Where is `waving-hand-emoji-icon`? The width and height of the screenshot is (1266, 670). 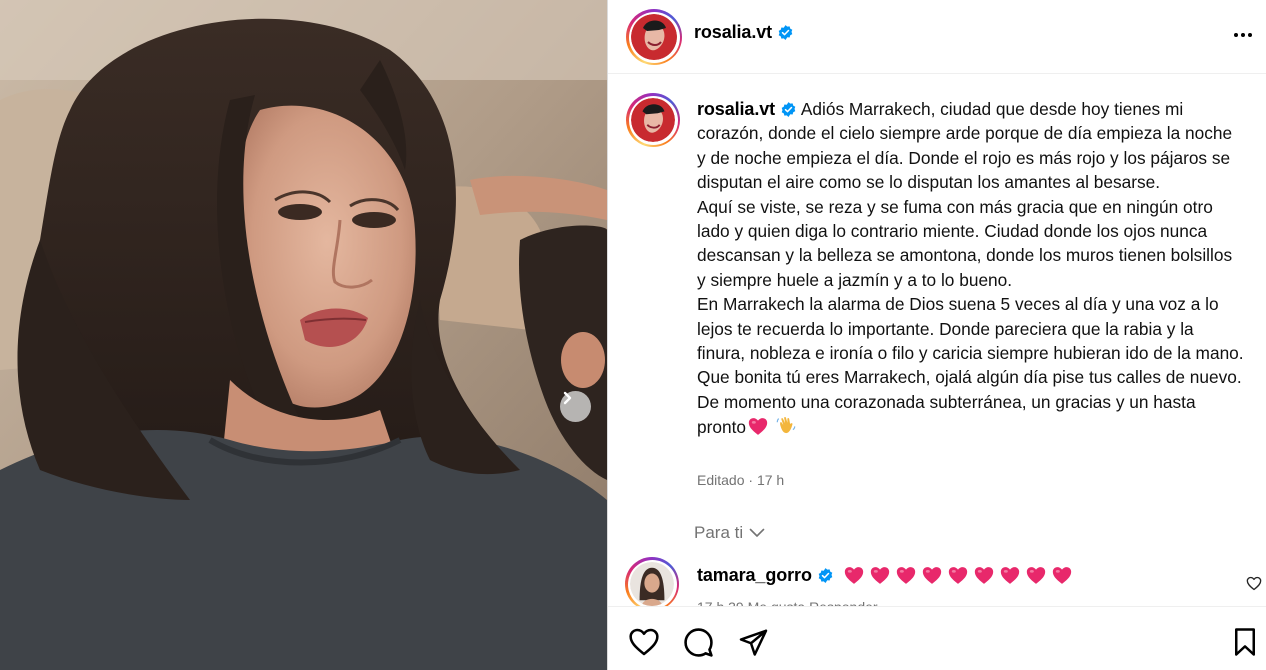
waving-hand-emoji-icon is located at coordinates (786, 425).